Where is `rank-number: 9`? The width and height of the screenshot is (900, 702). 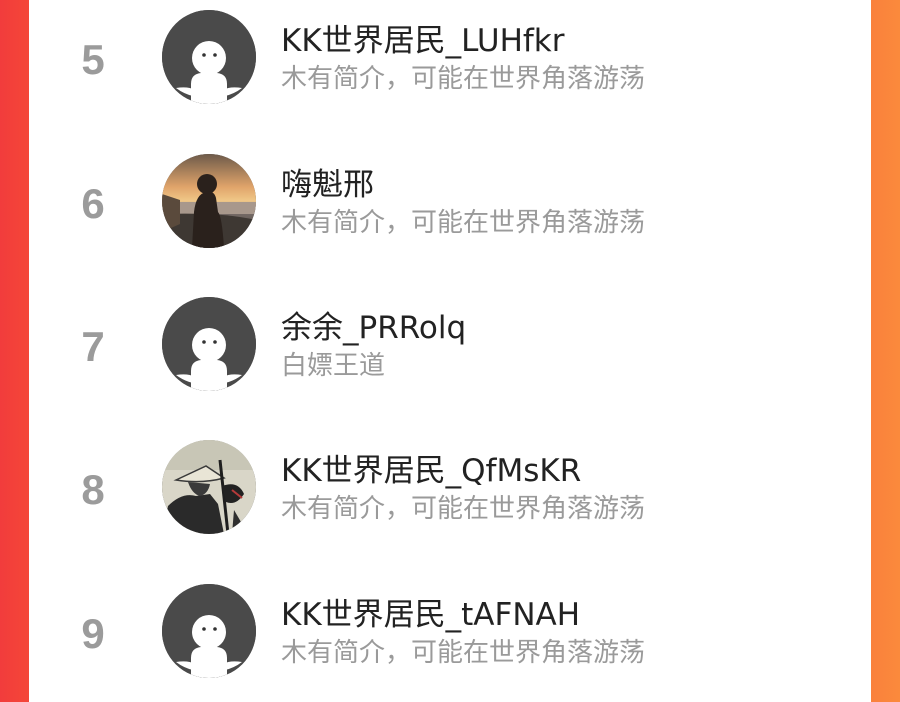
rank-number: 9 is located at coordinates (93, 633).